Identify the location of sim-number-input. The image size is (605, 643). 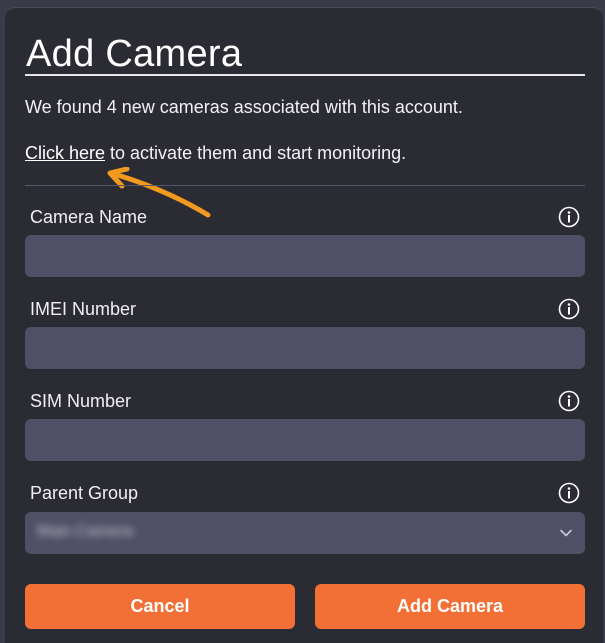
(305, 440).